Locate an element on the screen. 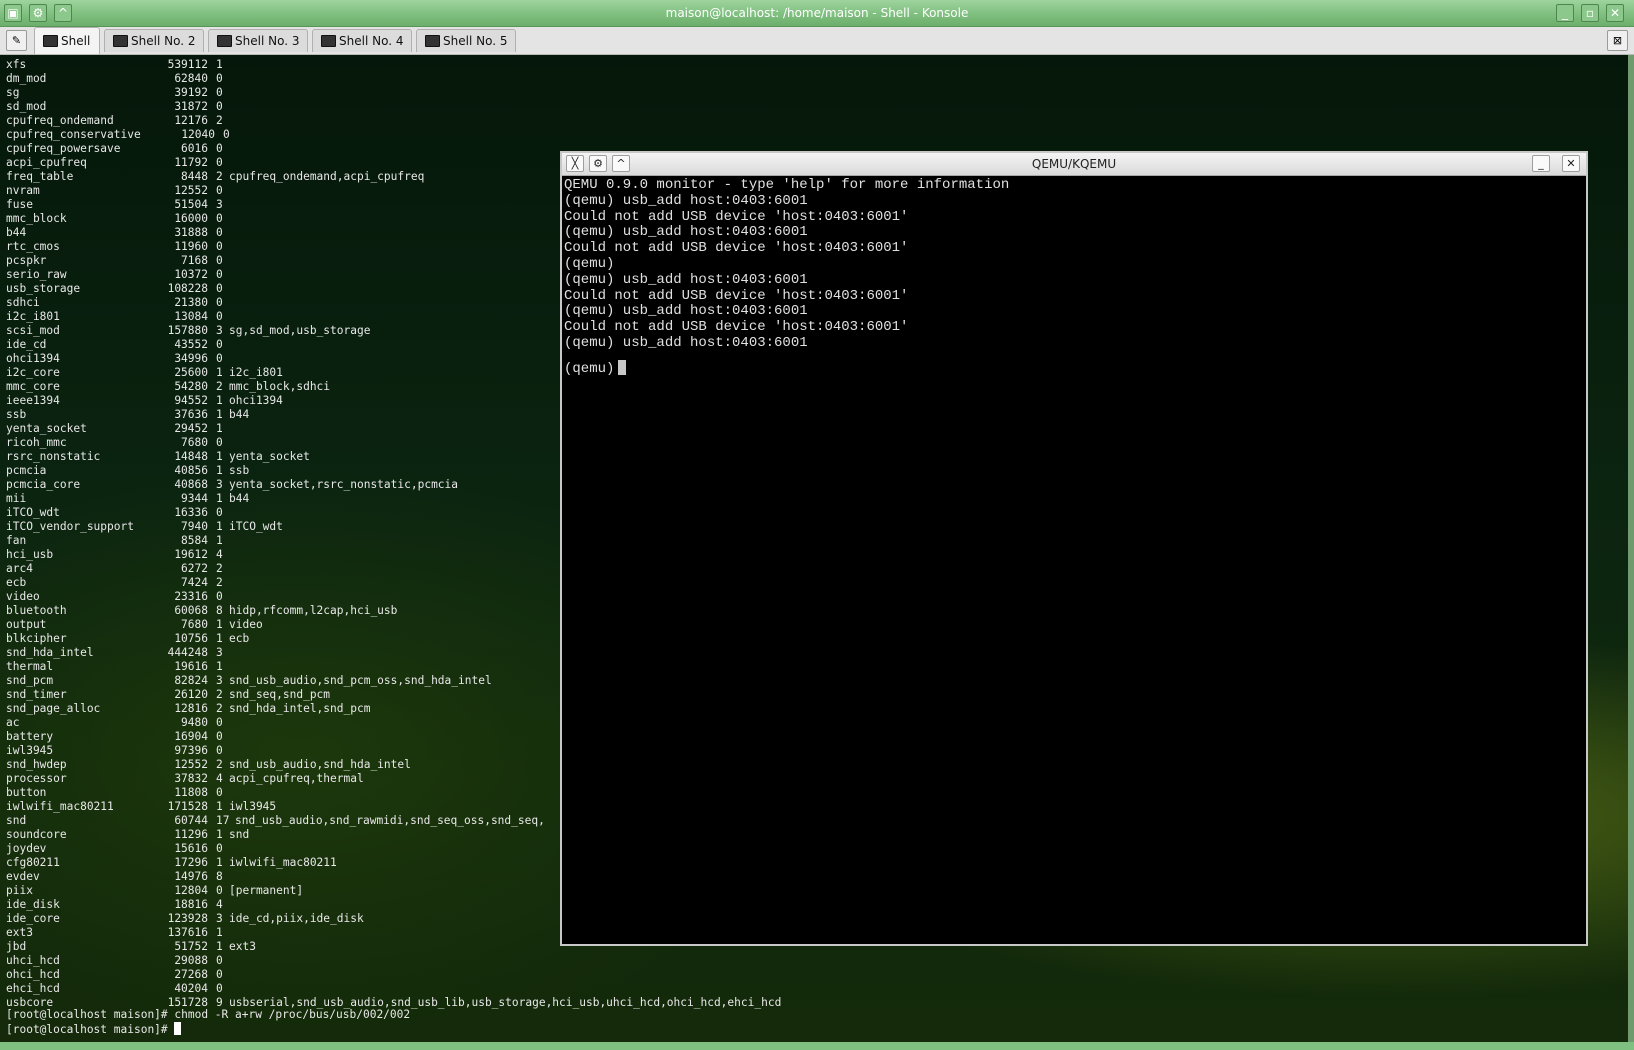 This screenshot has height=1050, width=1634. sticky-icon: ⚙ is located at coordinates (598, 163).